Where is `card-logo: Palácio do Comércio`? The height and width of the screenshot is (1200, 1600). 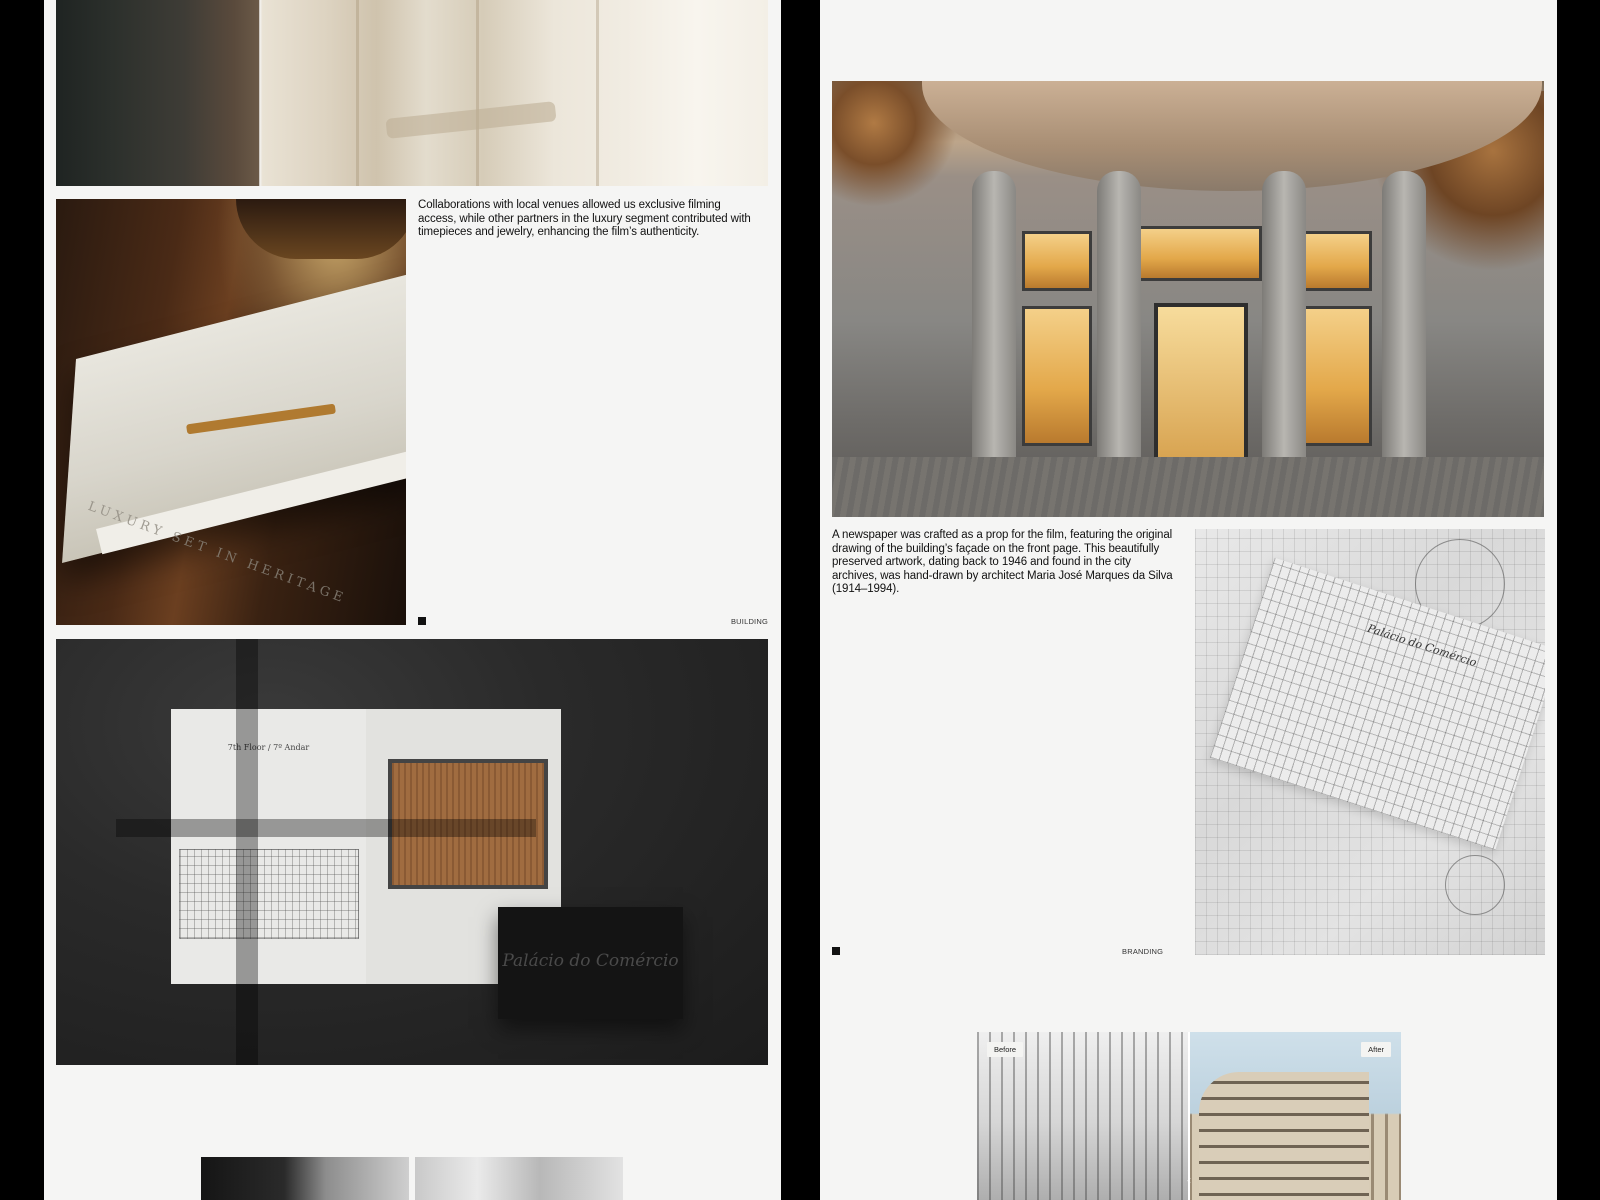
card-logo: Palácio do Comércio is located at coordinates (590, 961).